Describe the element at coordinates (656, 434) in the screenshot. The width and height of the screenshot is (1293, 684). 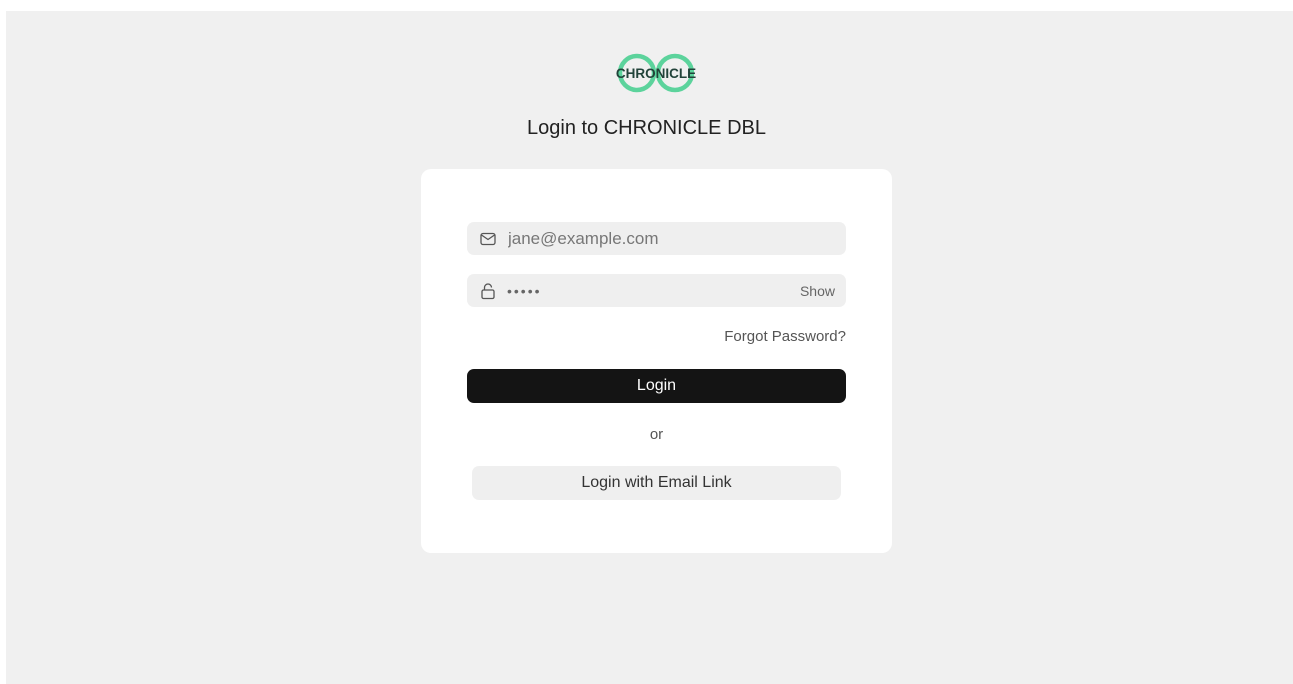
I see `or-separator: or` at that location.